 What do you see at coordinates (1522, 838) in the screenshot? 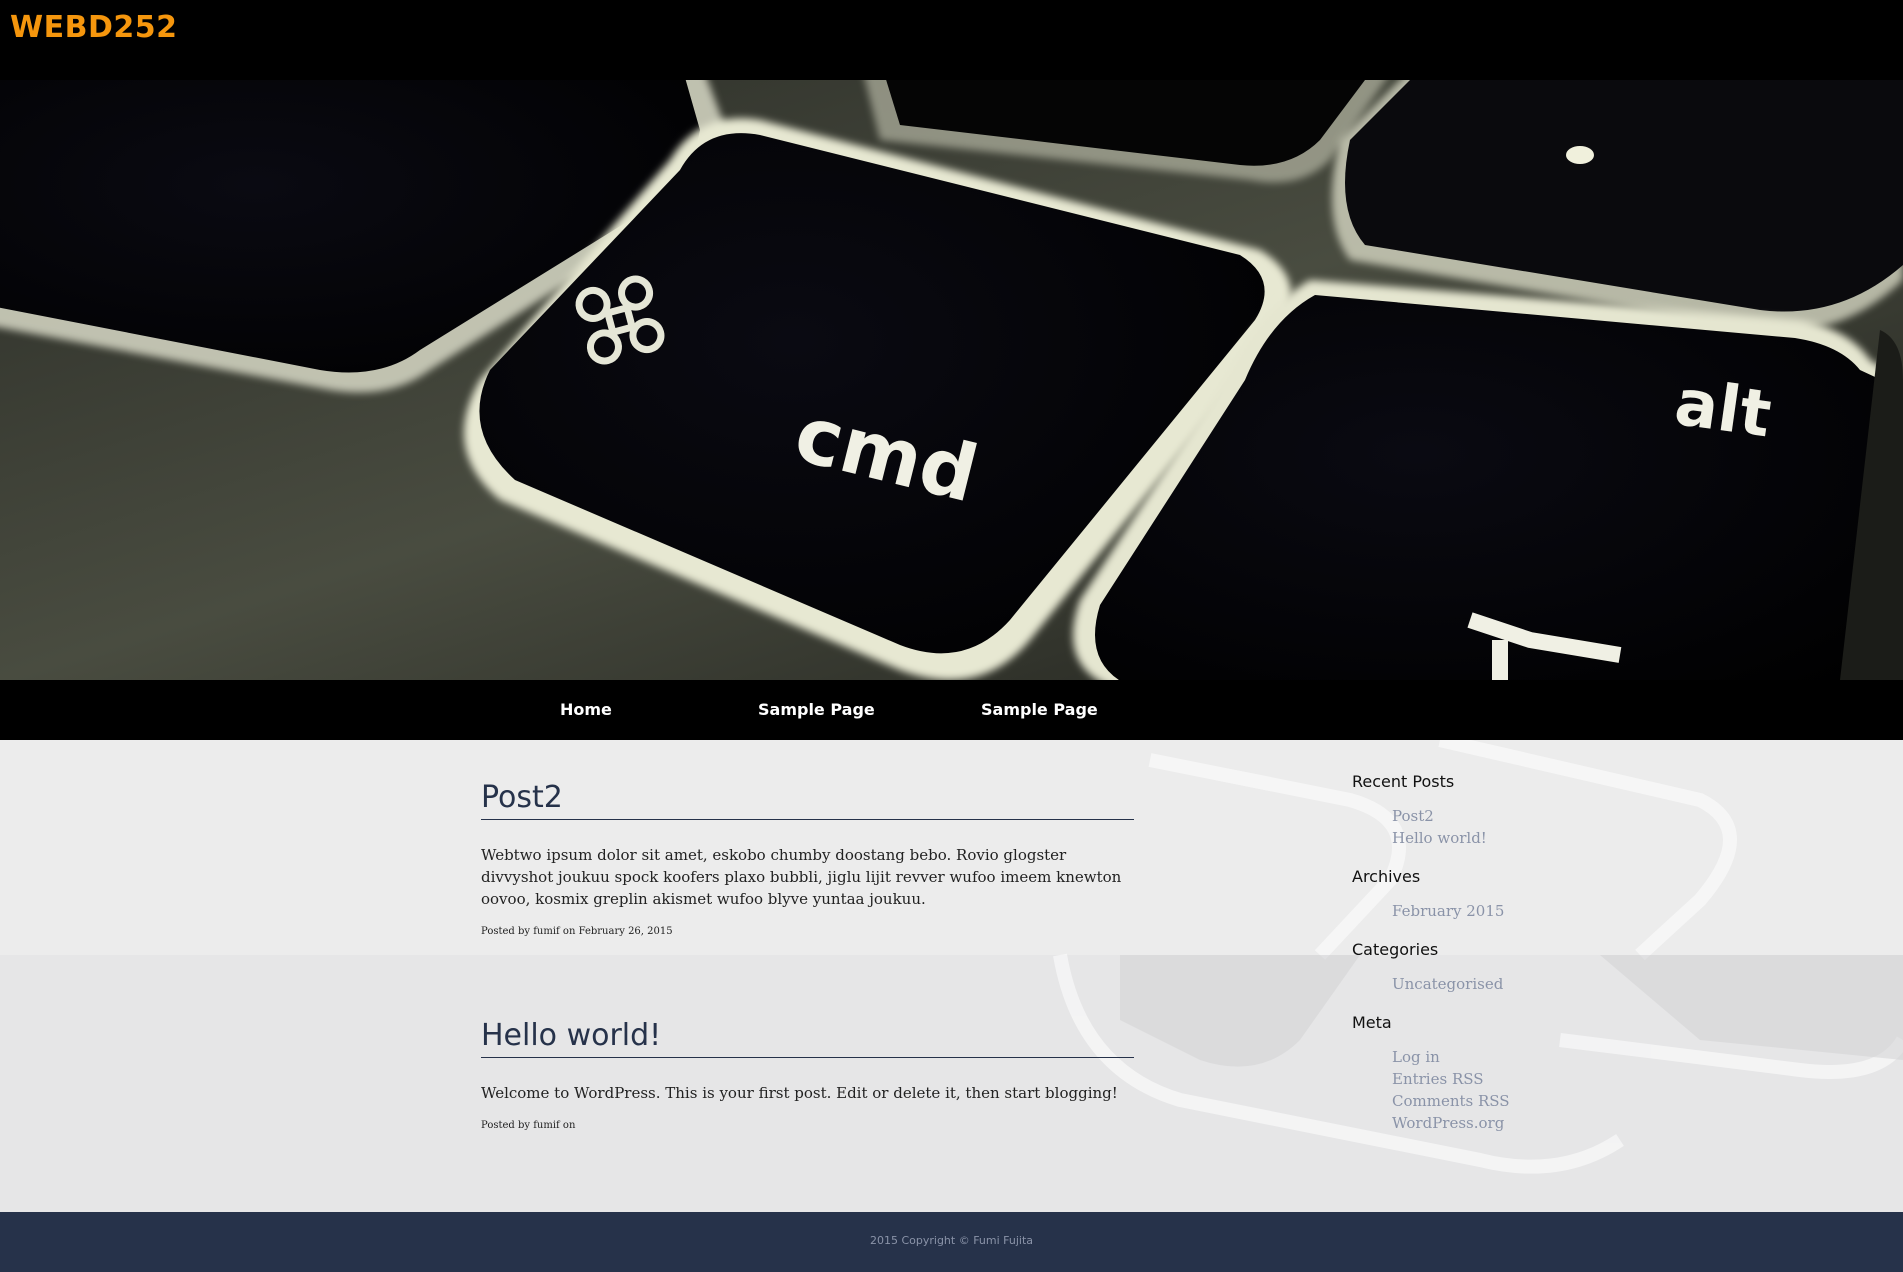
I see `list-item: Hello world!` at bounding box center [1522, 838].